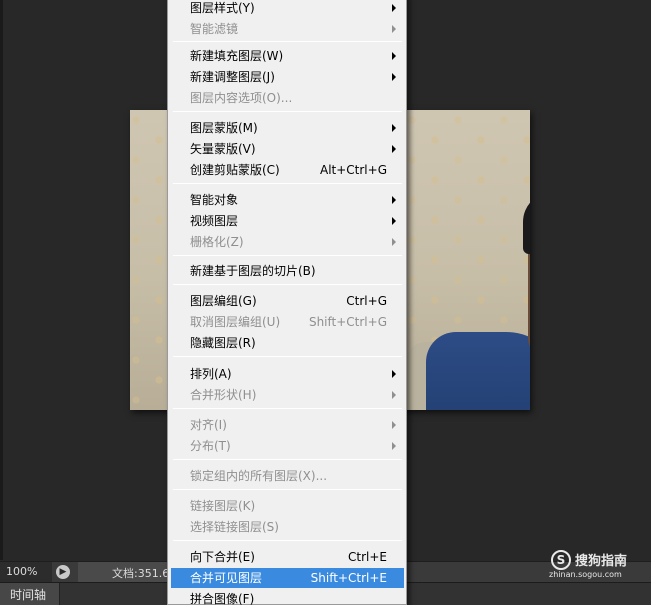 The width and height of the screenshot is (651, 605). I want to click on menu-item-select-linked-layers: 选择链接图层(S), so click(287, 527).